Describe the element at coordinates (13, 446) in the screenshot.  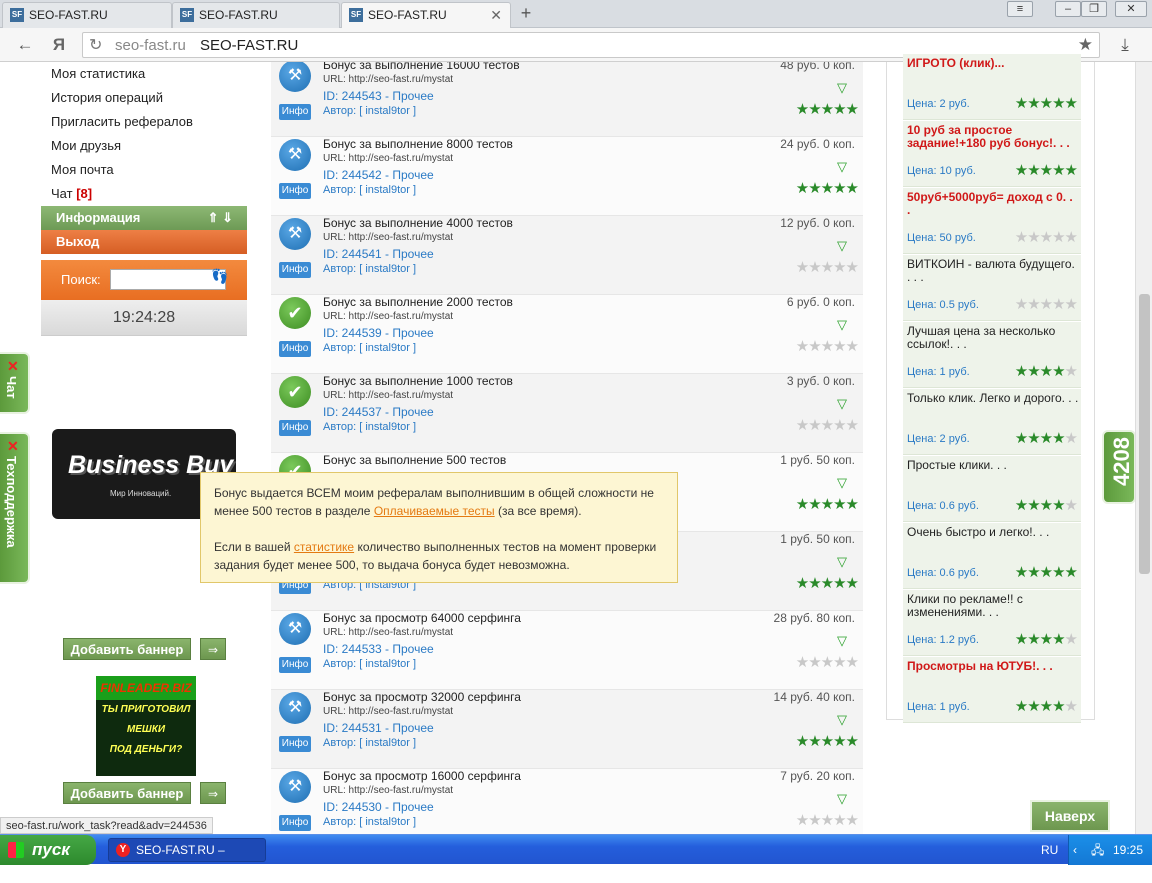
I see `close-icon: ✕` at that location.